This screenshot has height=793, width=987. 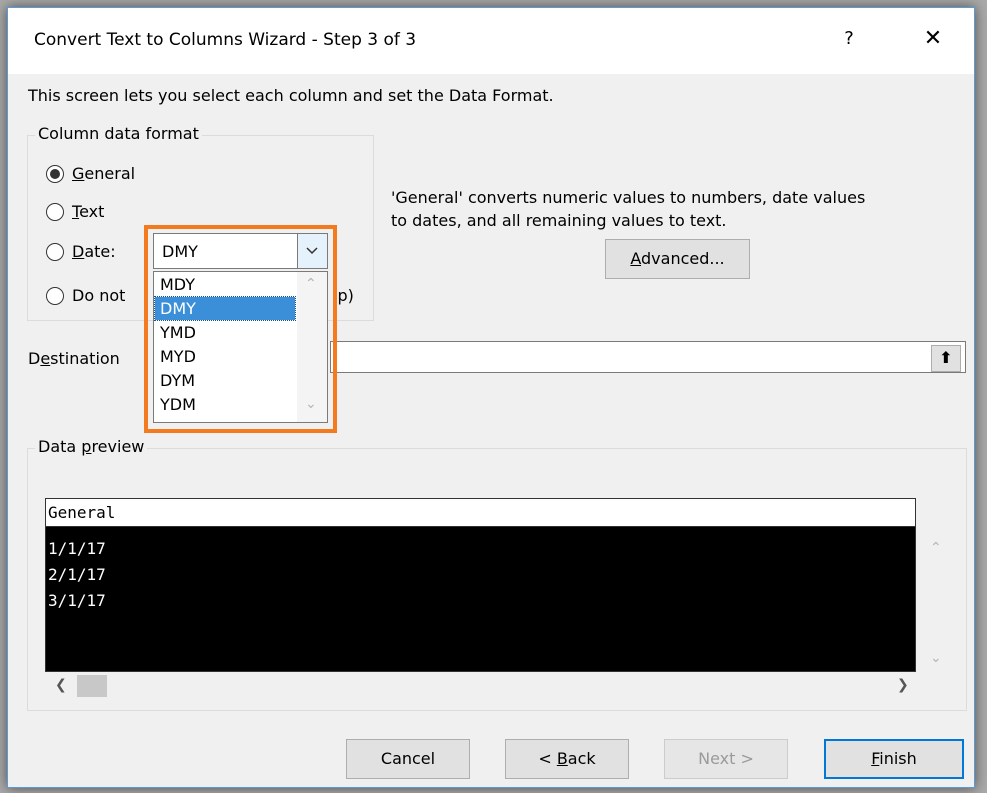 What do you see at coordinates (225, 380) in the screenshot?
I see `dropdown-option-dym: DYM` at bounding box center [225, 380].